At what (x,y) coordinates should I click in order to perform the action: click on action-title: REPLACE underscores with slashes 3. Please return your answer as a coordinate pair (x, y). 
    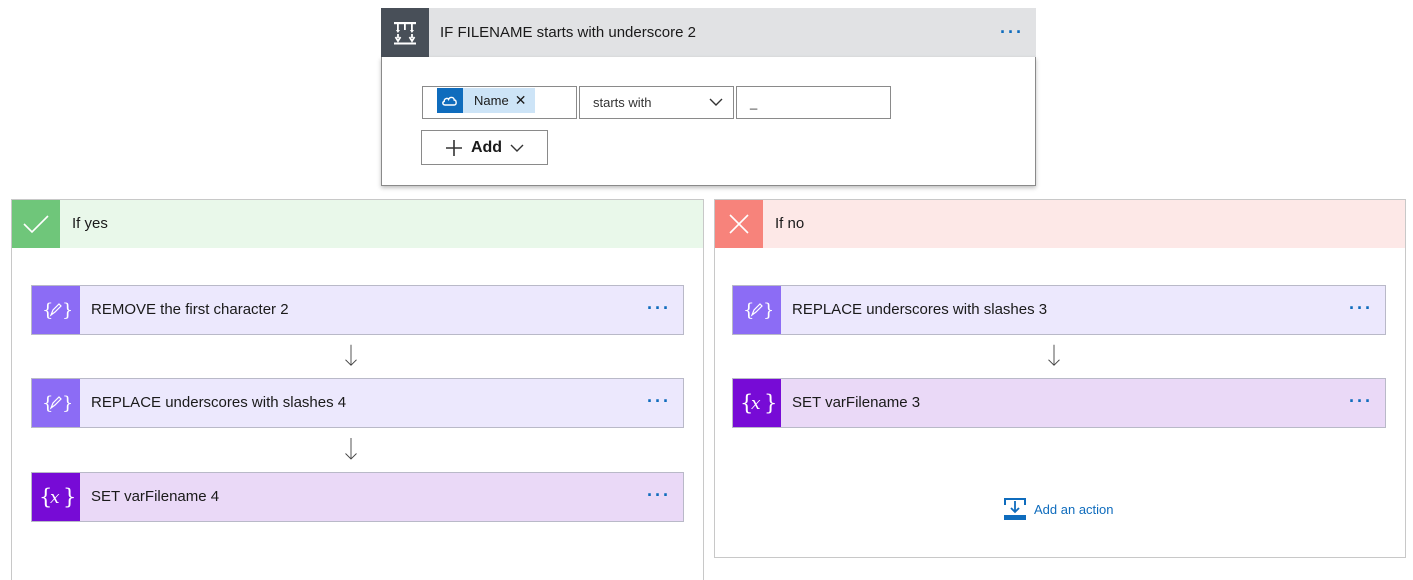
    Looking at the image, I should click on (920, 309).